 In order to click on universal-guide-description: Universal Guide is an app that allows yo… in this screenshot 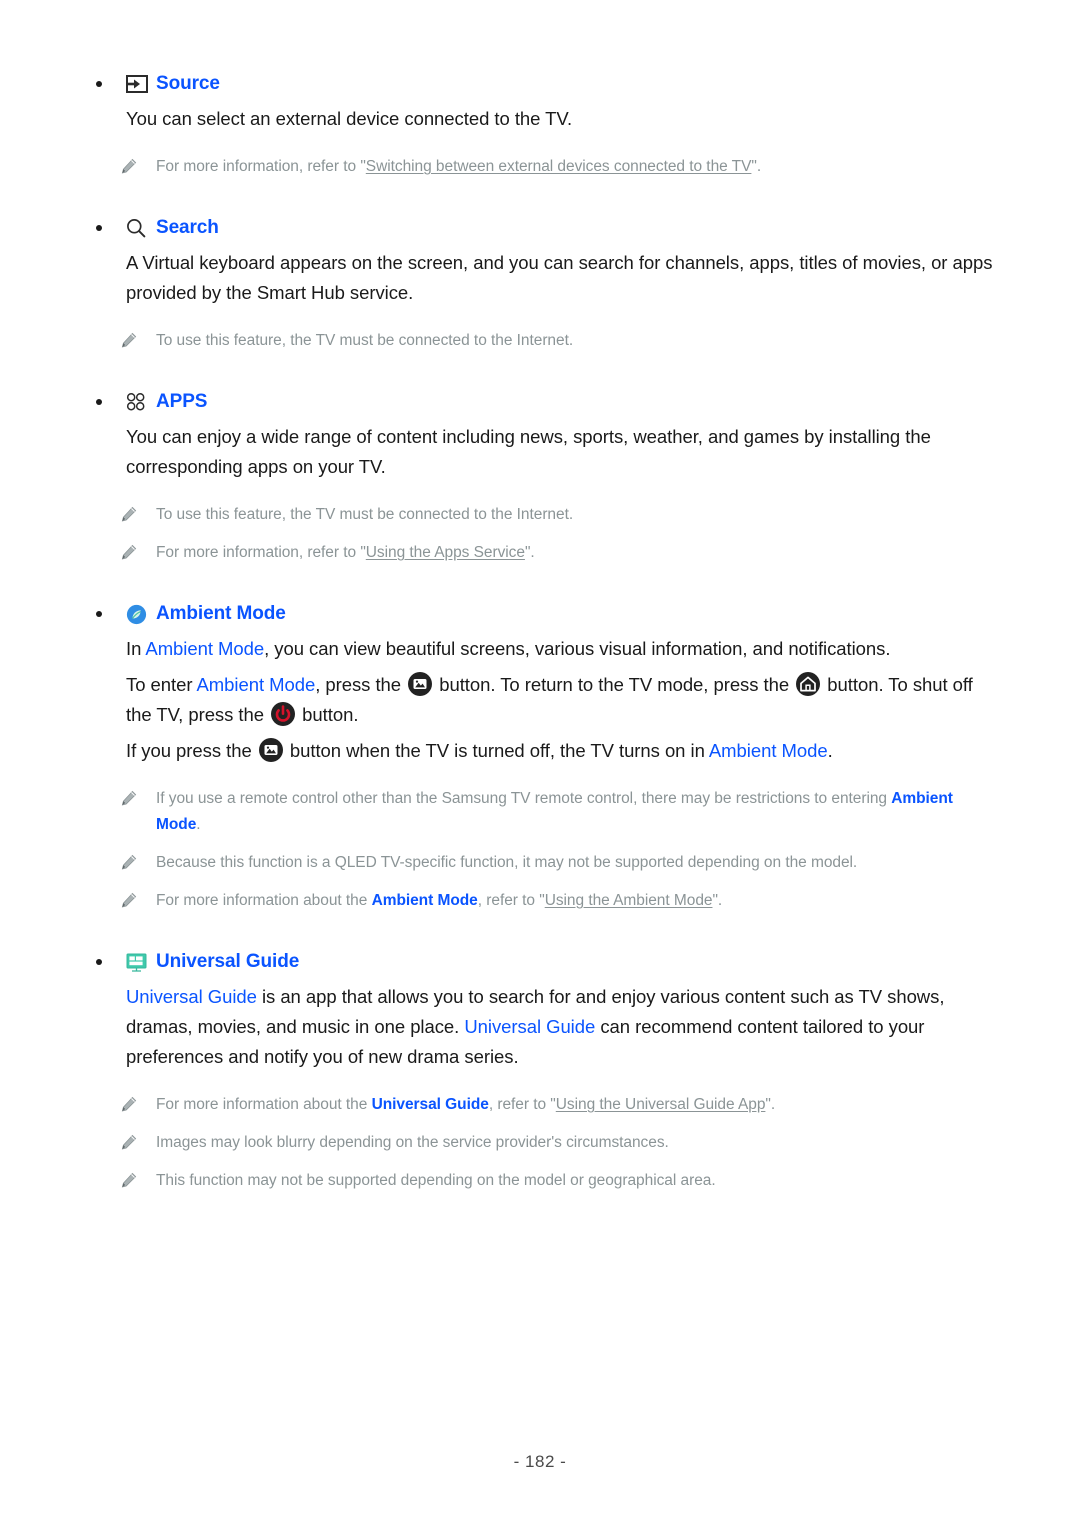, I will do `click(545, 1027)`.